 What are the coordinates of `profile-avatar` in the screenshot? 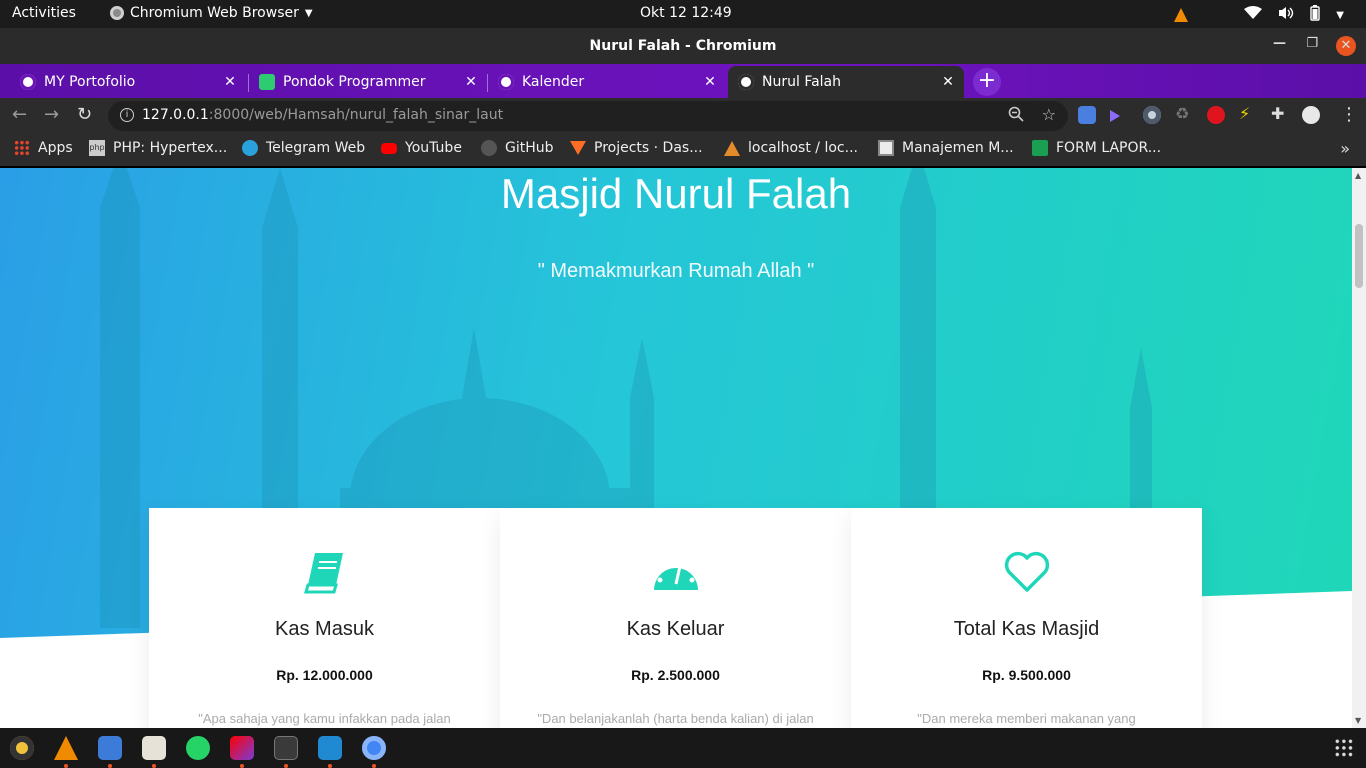 It's located at (1311, 115).